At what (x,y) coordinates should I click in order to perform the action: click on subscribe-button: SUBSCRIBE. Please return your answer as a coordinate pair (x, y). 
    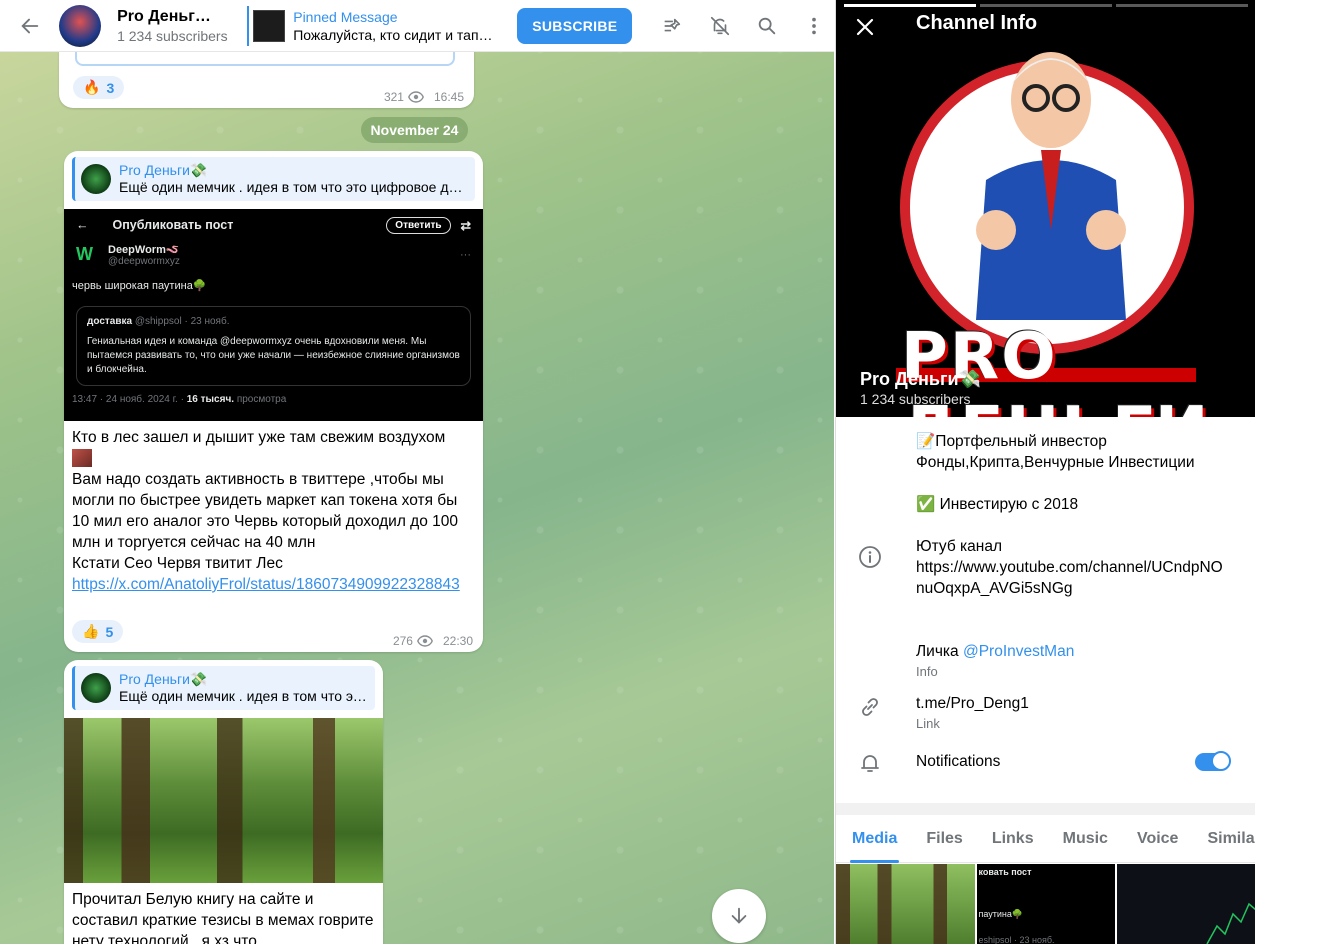
    Looking at the image, I should click on (575, 25).